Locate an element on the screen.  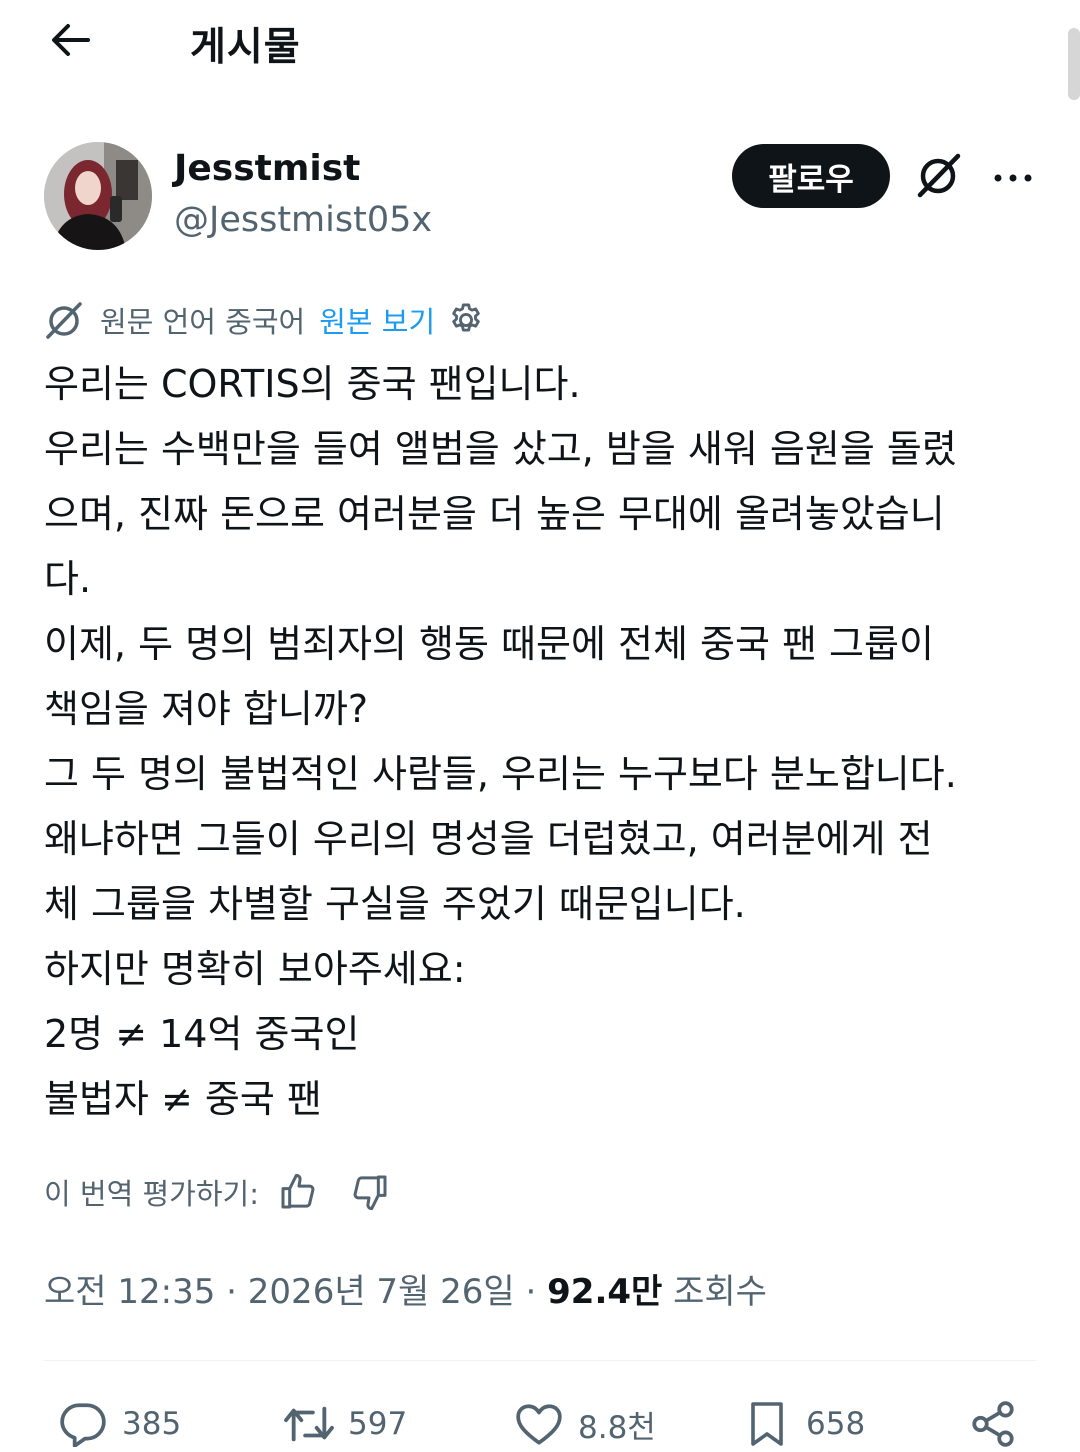
translation-label: 원문 언어 중국어 is located at coordinates (203, 322).